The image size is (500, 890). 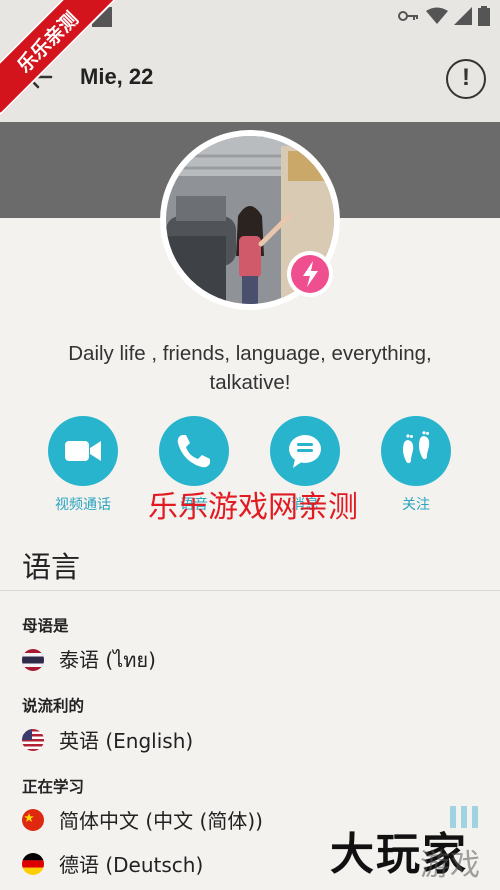 I want to click on language-name: 德语 (Deutsch), so click(x=131, y=865).